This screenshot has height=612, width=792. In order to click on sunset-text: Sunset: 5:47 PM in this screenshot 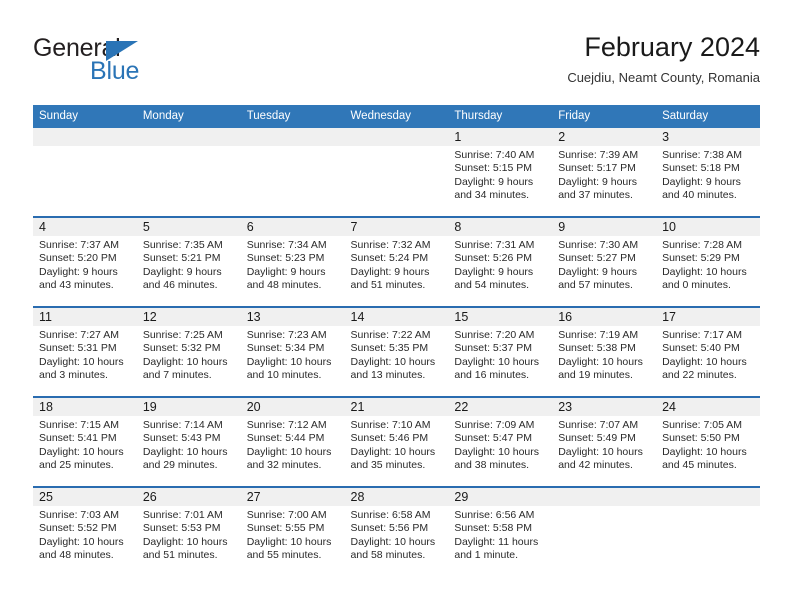, I will do `click(493, 438)`.